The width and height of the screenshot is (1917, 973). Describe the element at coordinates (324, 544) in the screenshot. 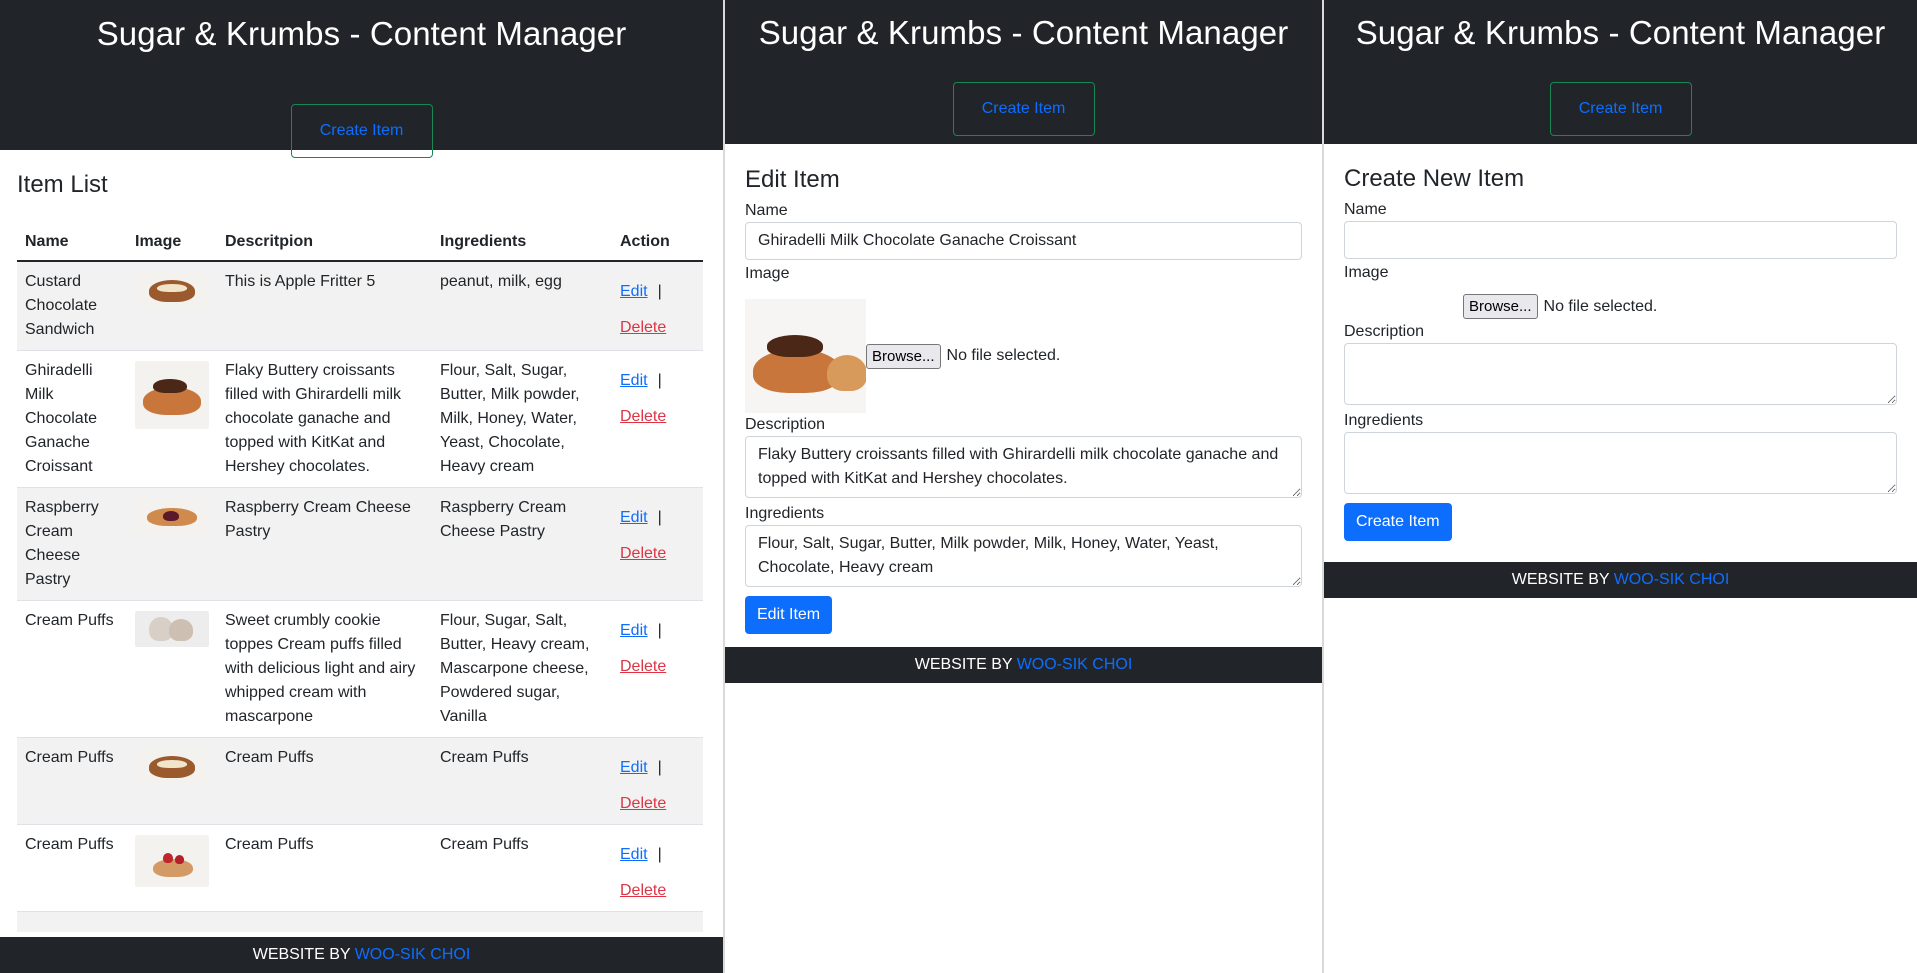

I see `item-description: Raspberry Cream Cheese Pastry` at that location.